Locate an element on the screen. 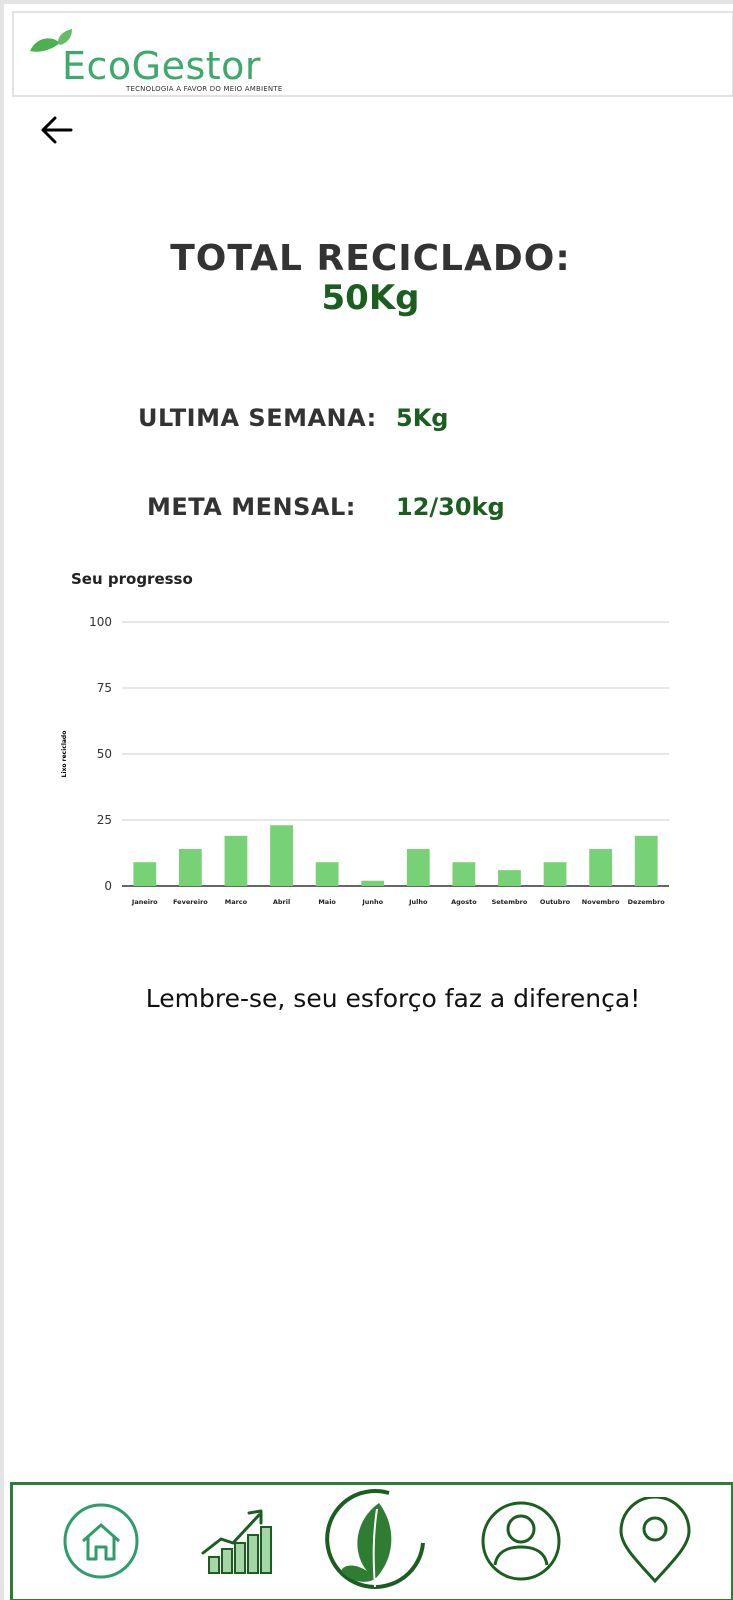  total-recycled-label: TOTAL RECICLADO: is located at coordinates (370, 258).